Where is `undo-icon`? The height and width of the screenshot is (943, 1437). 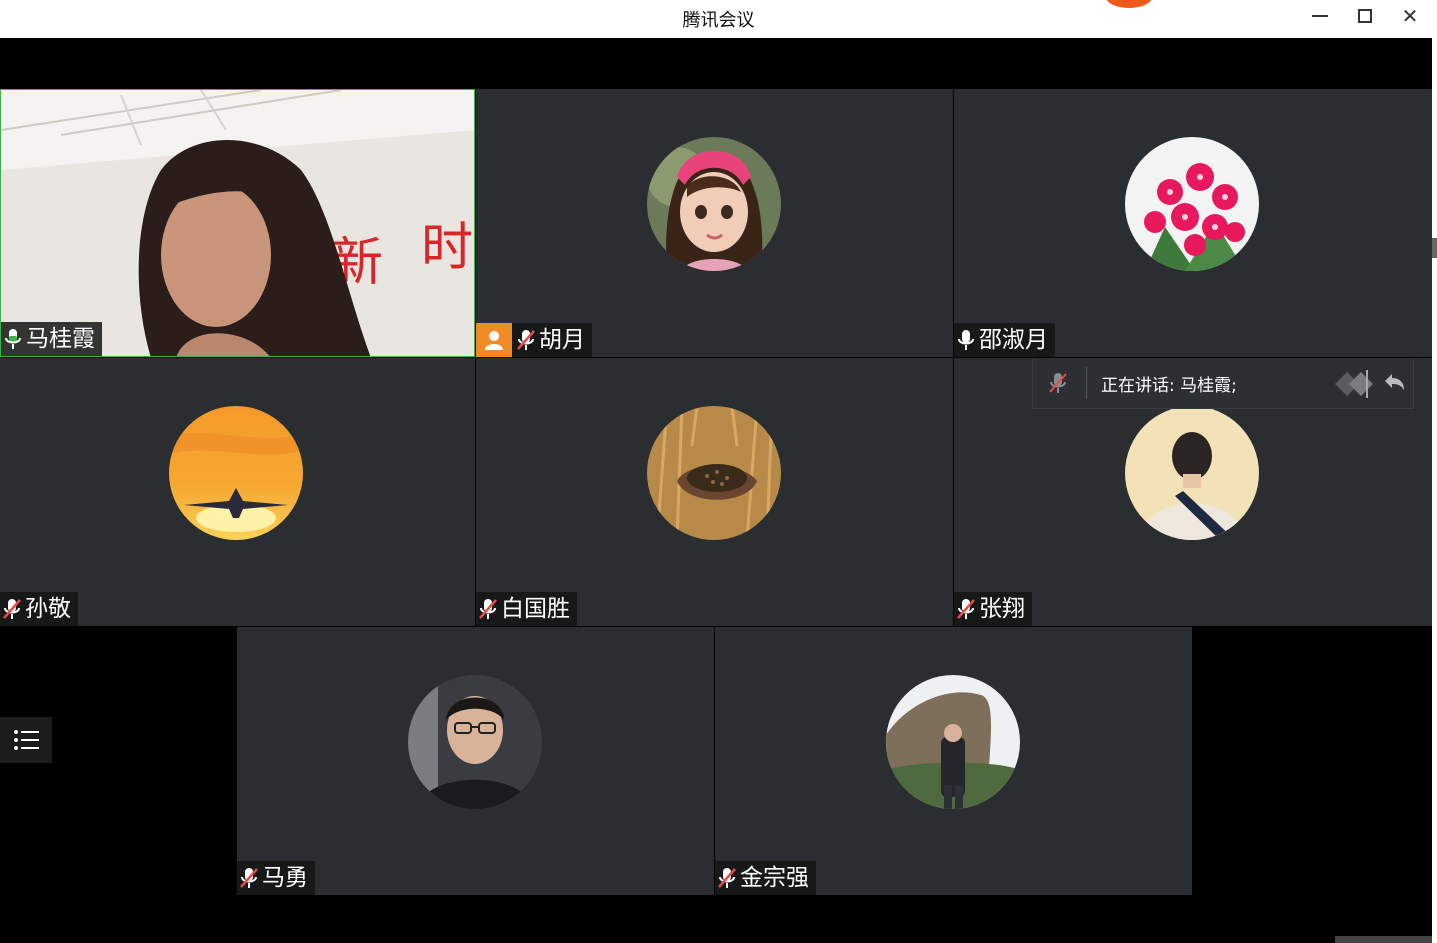
undo-icon is located at coordinates (1394, 383).